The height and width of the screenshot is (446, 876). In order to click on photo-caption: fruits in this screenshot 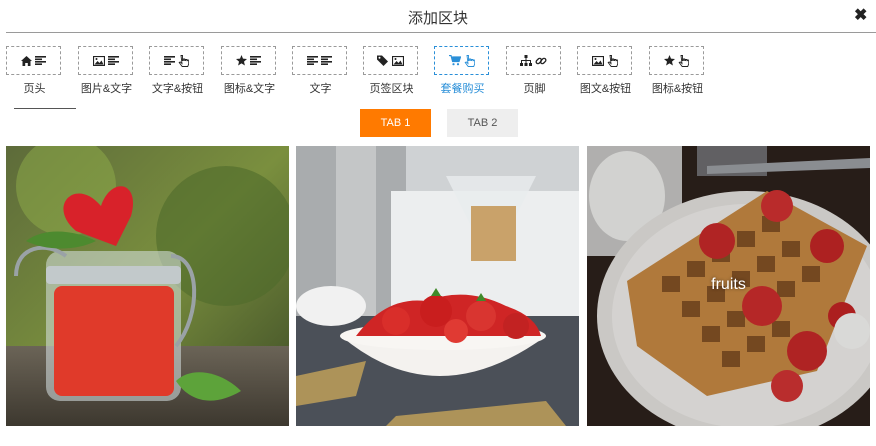, I will do `click(728, 284)`.